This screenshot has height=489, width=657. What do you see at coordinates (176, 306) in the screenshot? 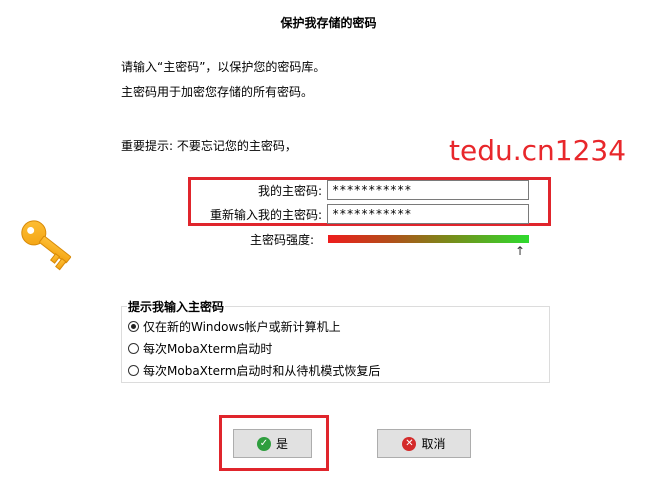
I see `prompt-group-title: 提示我输入主密码` at bounding box center [176, 306].